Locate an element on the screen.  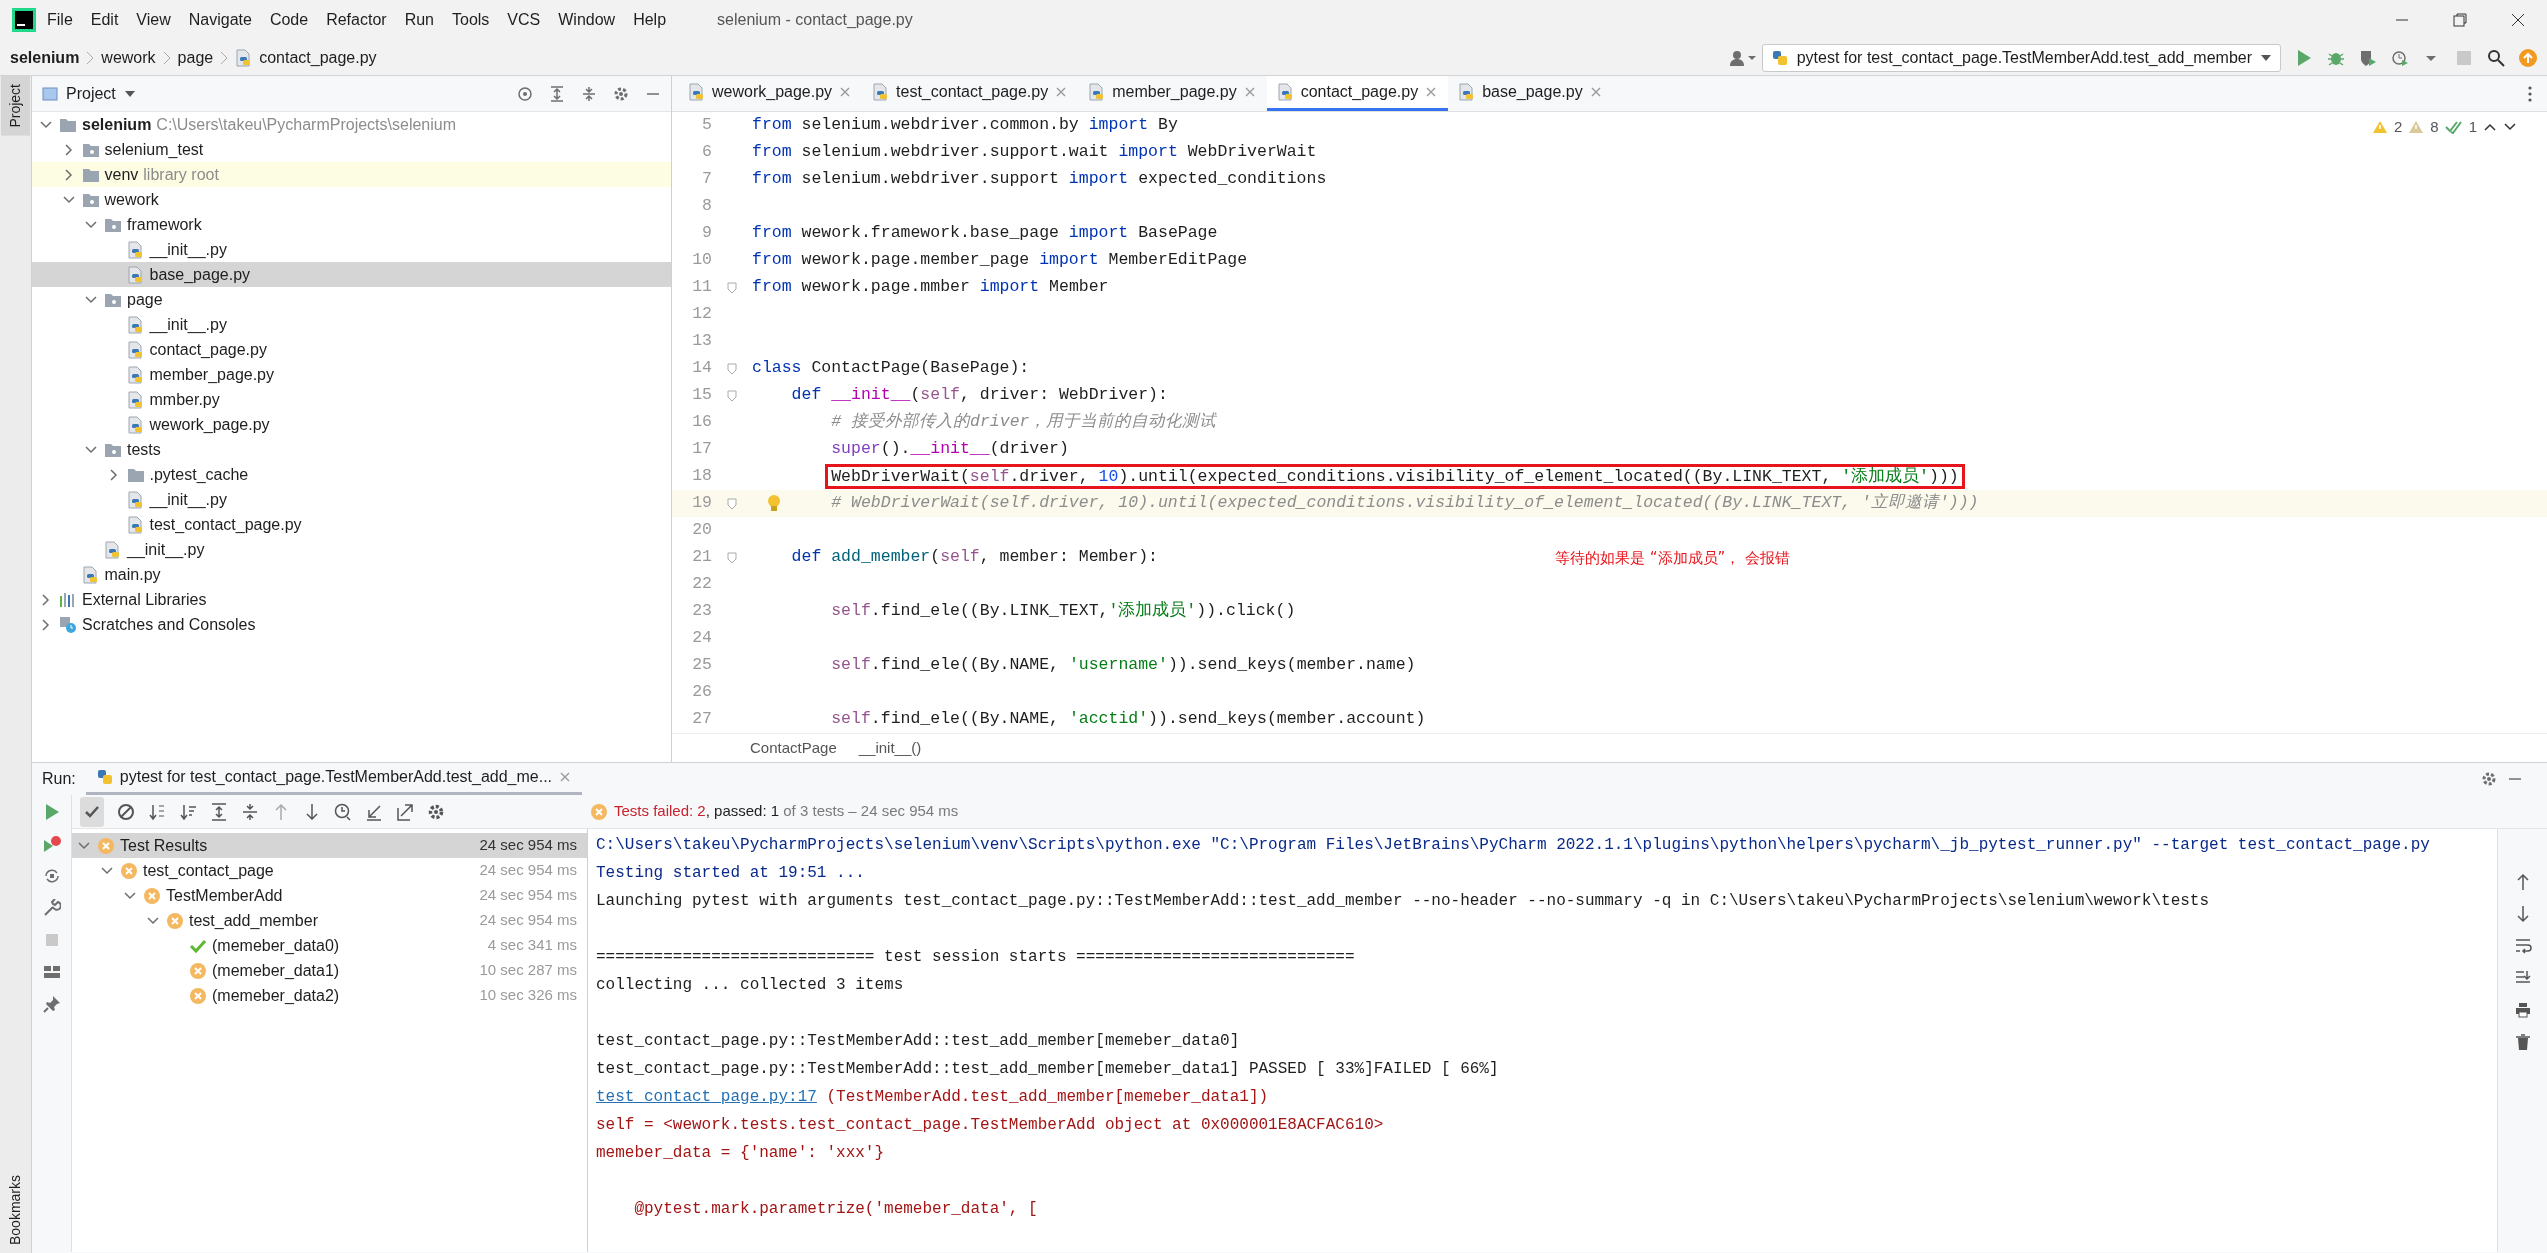
layout-icon is located at coordinates (51, 972).